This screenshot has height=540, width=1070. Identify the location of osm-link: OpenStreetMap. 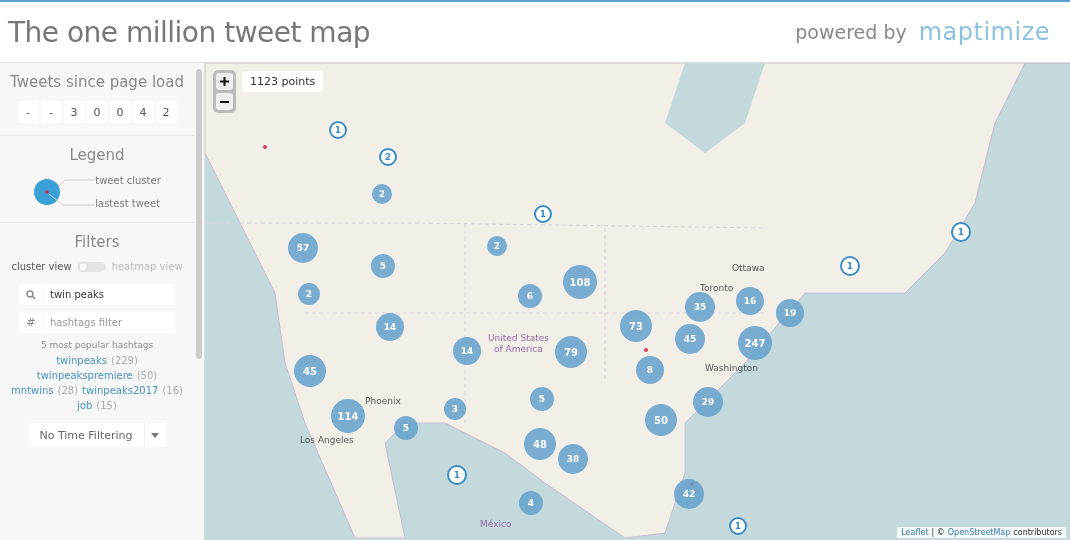
(979, 532).